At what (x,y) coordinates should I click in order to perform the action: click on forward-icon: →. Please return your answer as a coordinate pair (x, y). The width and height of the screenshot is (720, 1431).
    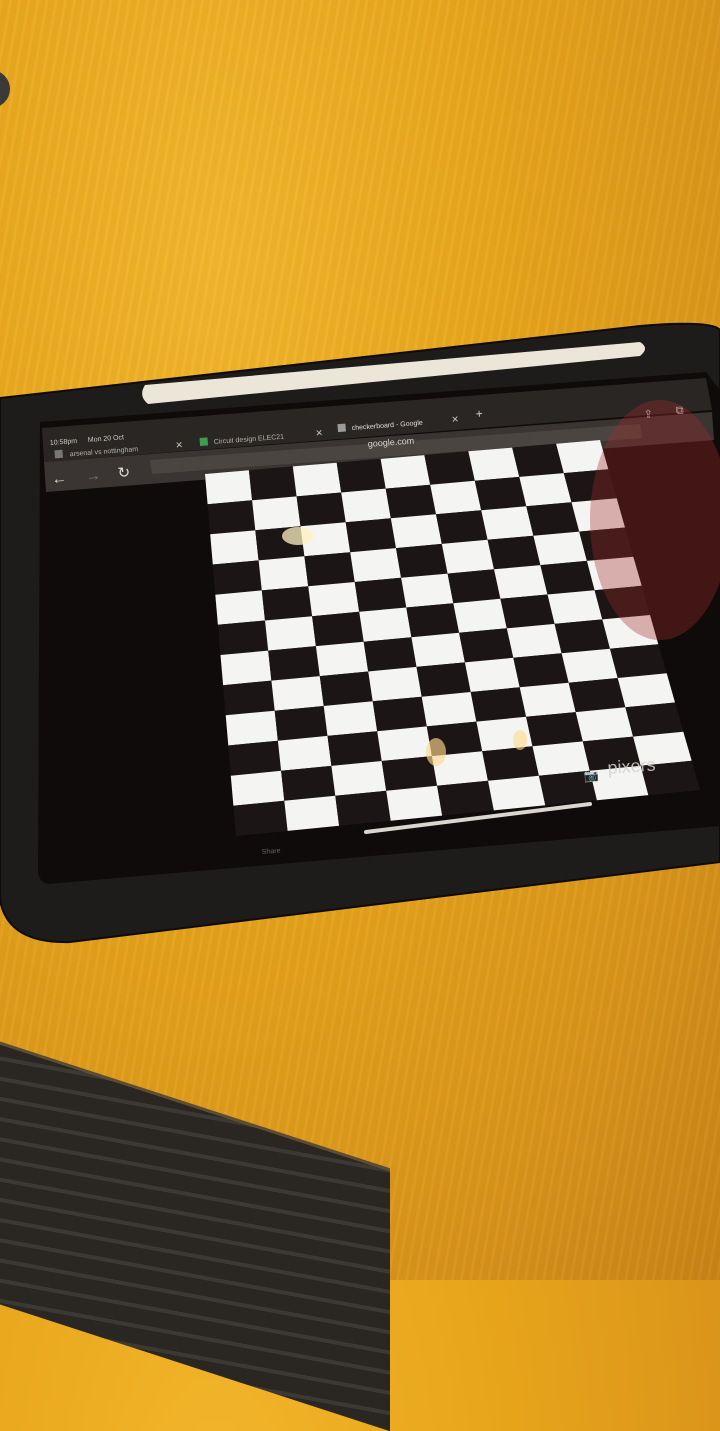
    Looking at the image, I should click on (93, 476).